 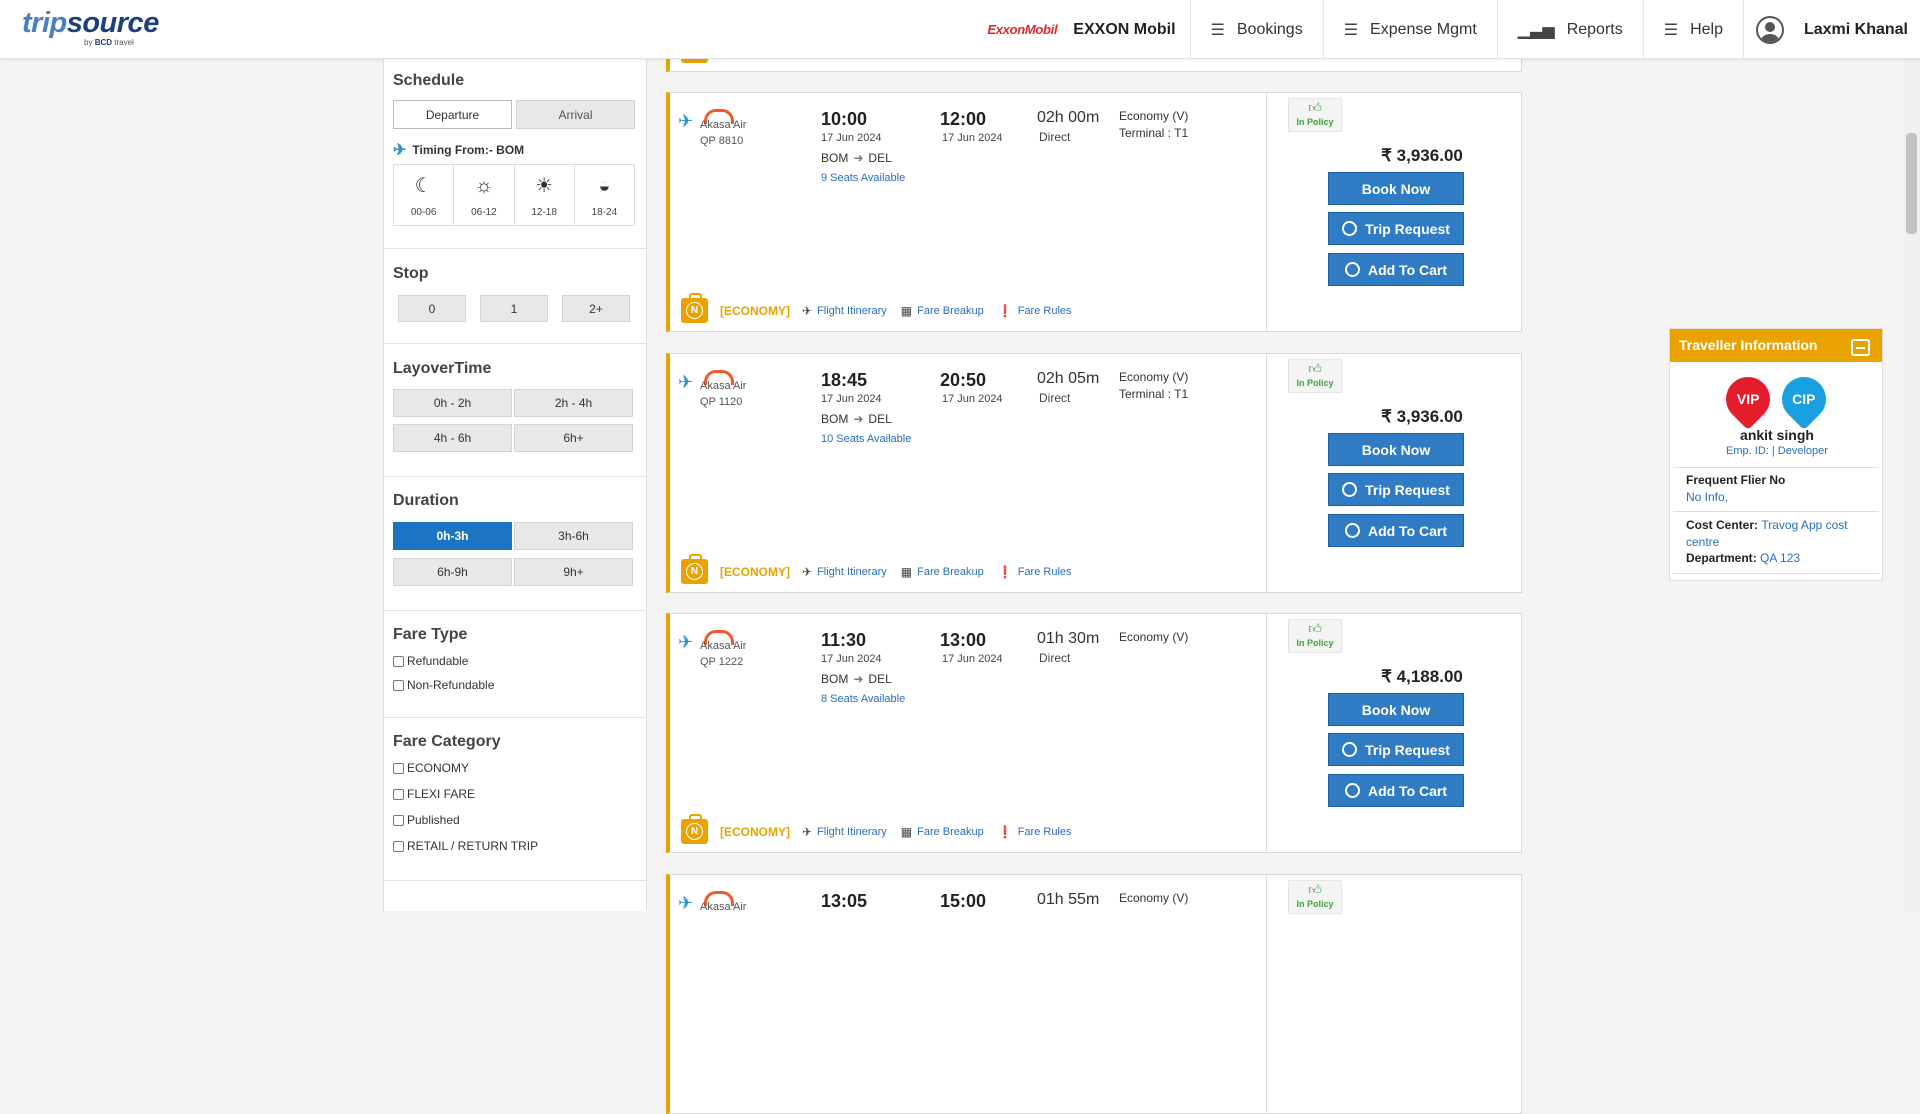 What do you see at coordinates (515, 820) in the screenshot?
I see `published-checkbox: Published` at bounding box center [515, 820].